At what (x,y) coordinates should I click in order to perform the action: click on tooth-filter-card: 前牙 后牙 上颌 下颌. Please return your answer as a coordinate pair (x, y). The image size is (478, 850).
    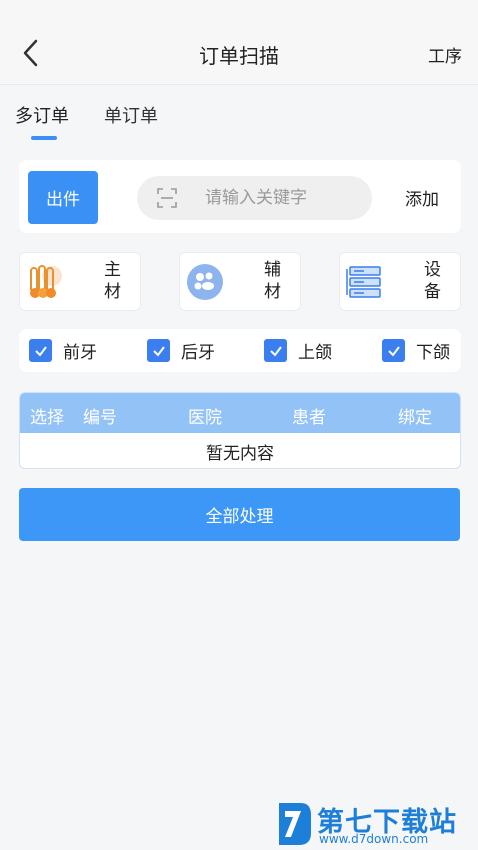
    Looking at the image, I should click on (240, 350).